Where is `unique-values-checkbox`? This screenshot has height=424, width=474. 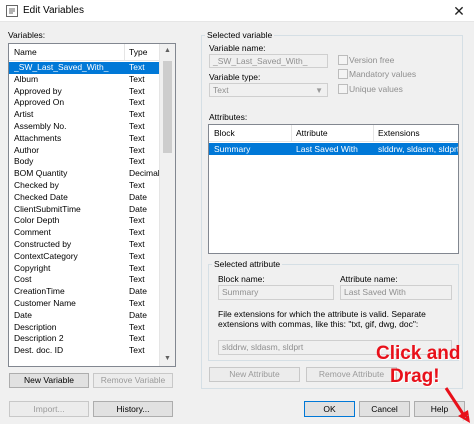
unique-values-checkbox is located at coordinates (343, 89).